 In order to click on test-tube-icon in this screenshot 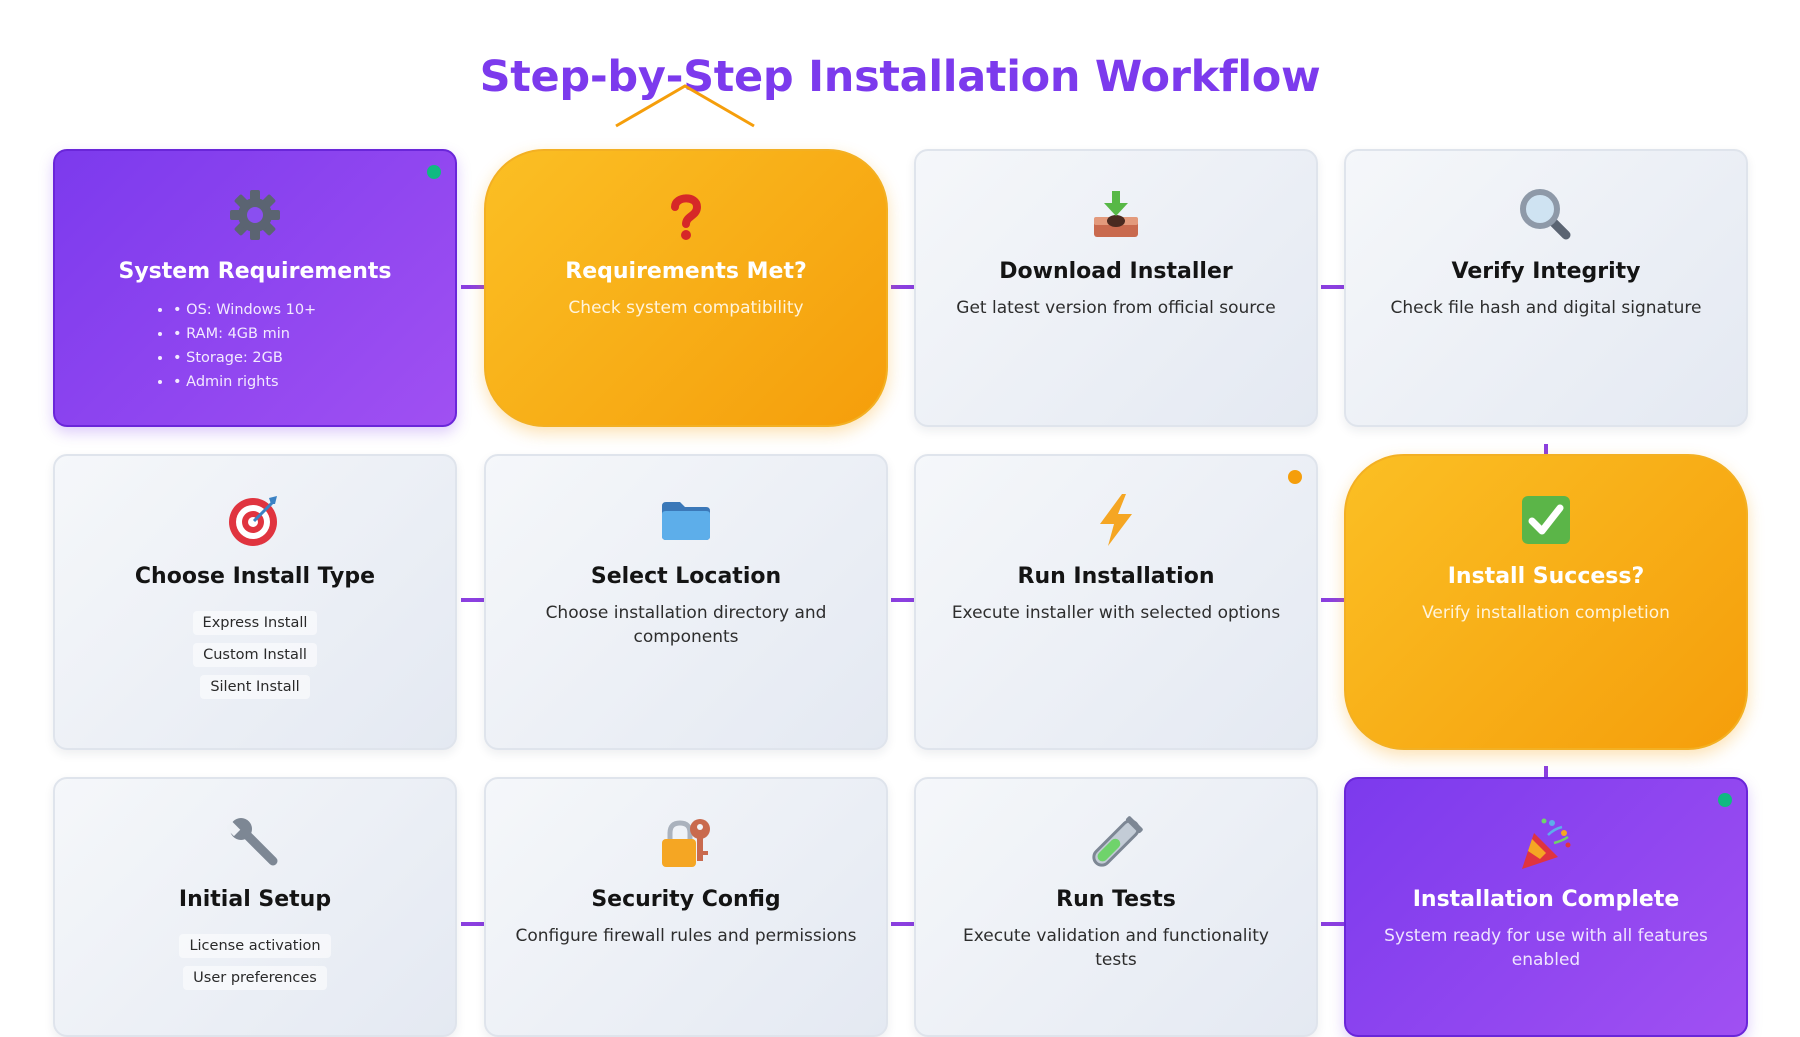, I will do `click(1117, 841)`.